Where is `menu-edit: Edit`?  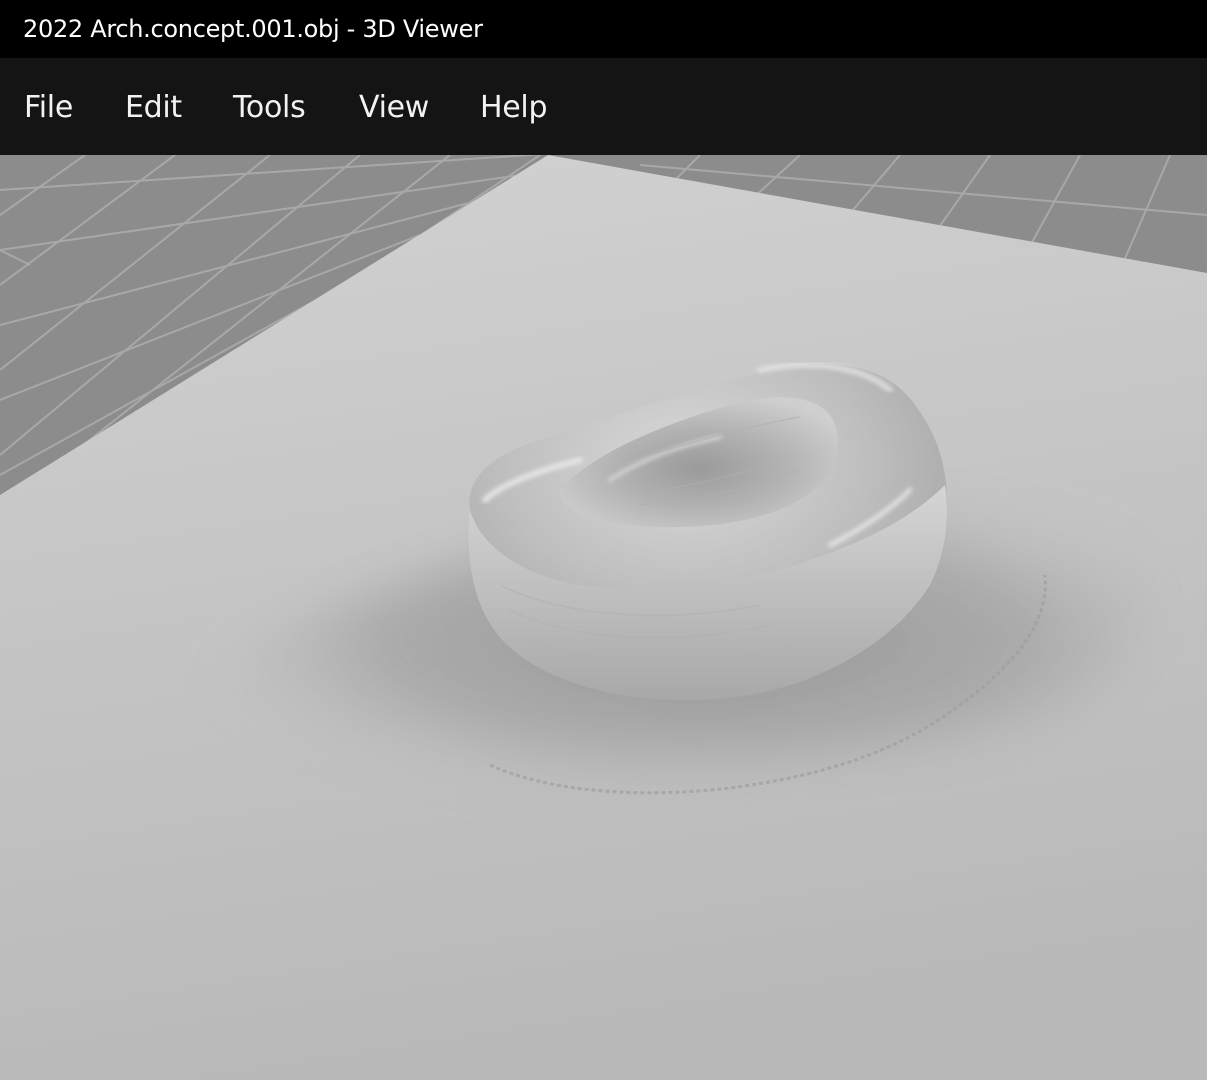
menu-edit: Edit is located at coordinates (153, 108).